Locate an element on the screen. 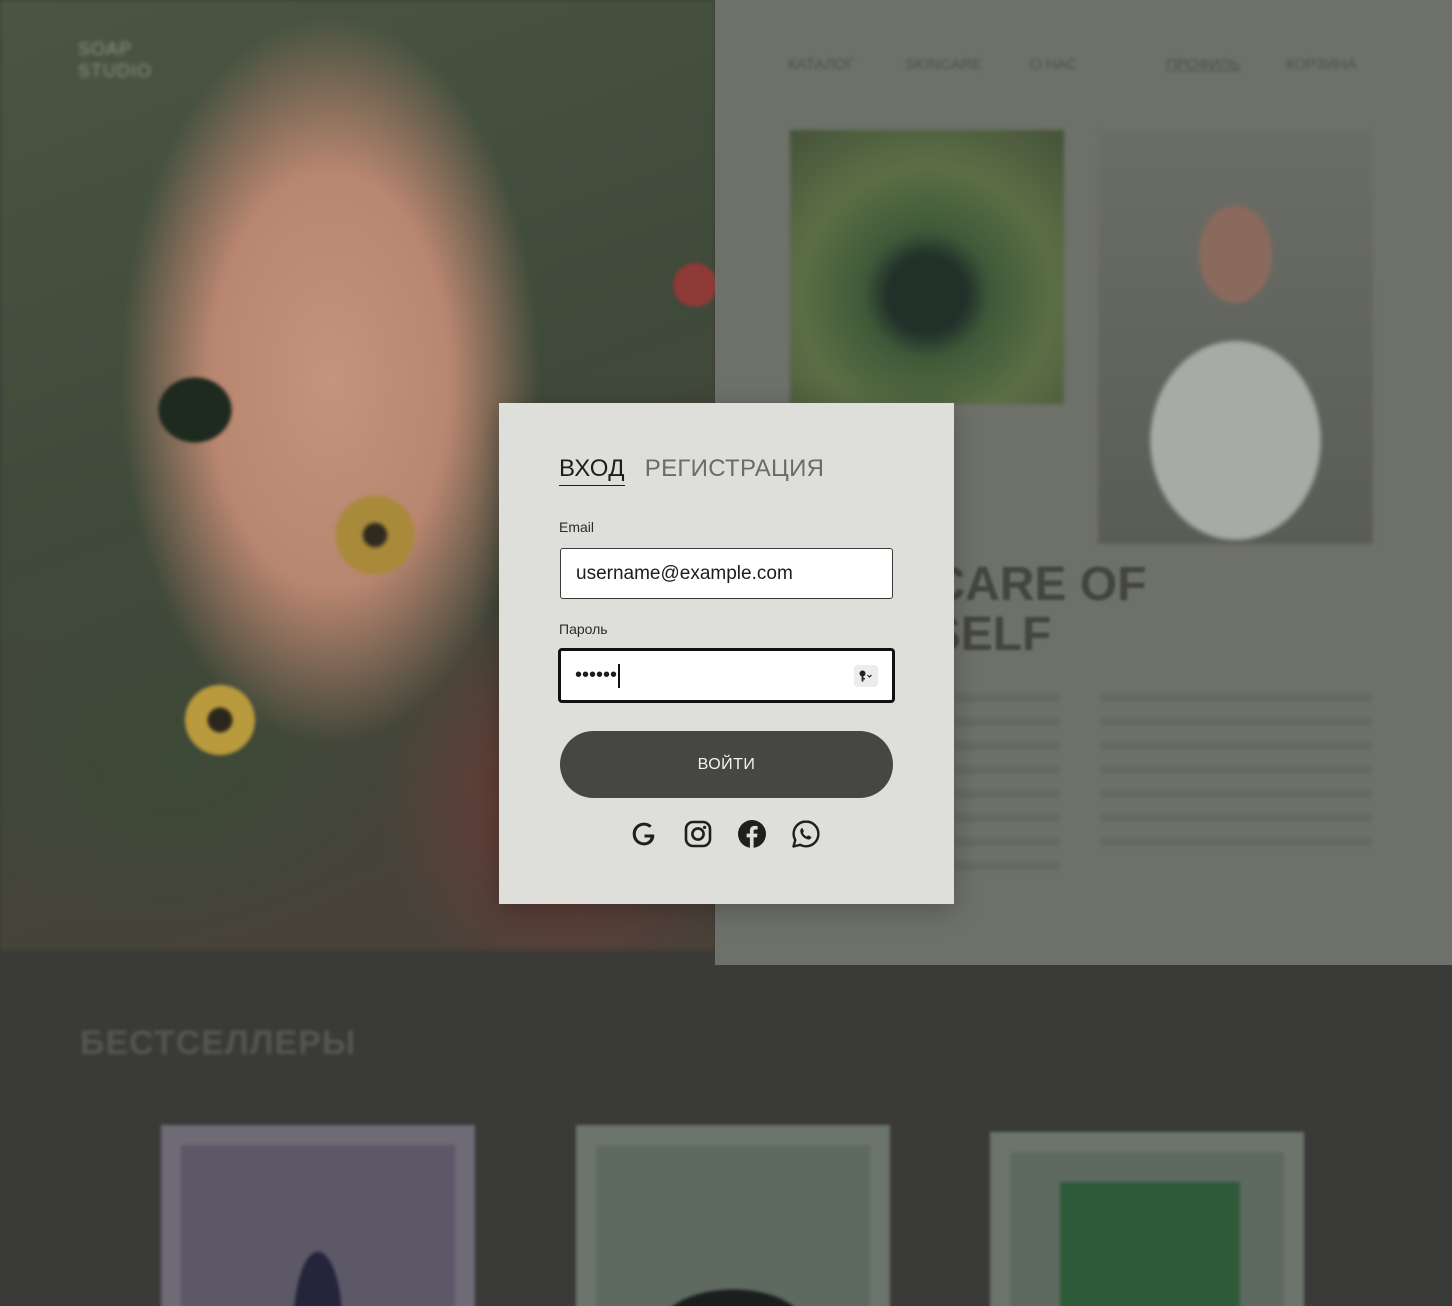 Image resolution: width=1452 pixels, height=1306 pixels. password-manager-key-icon is located at coordinates (866, 676).